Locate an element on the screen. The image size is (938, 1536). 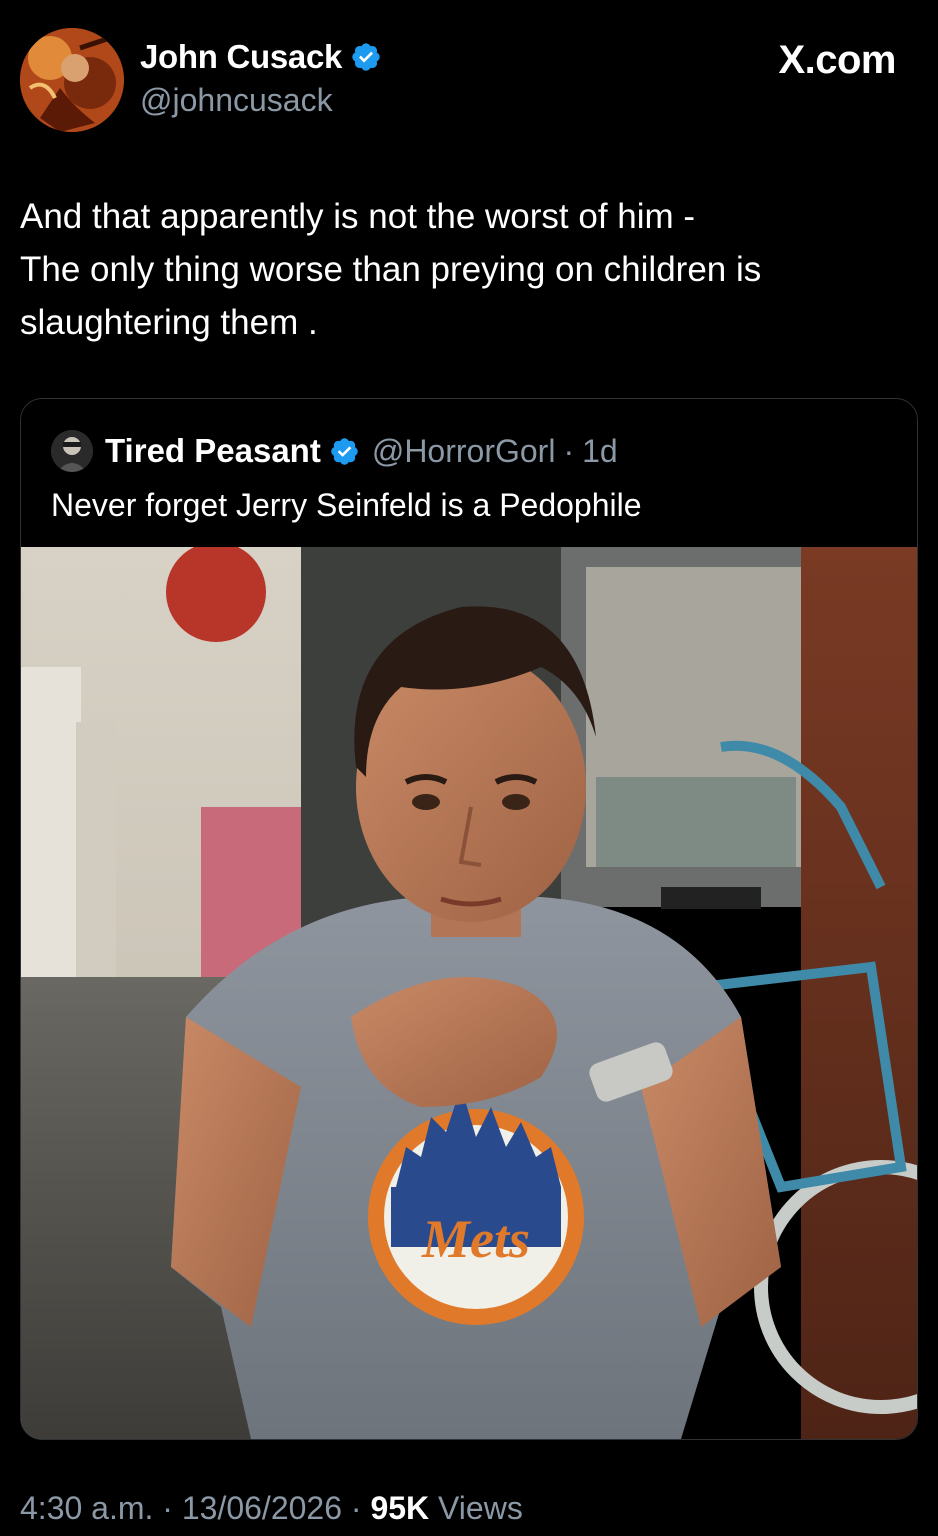
quoted-avatar-image is located at coordinates (72, 451).